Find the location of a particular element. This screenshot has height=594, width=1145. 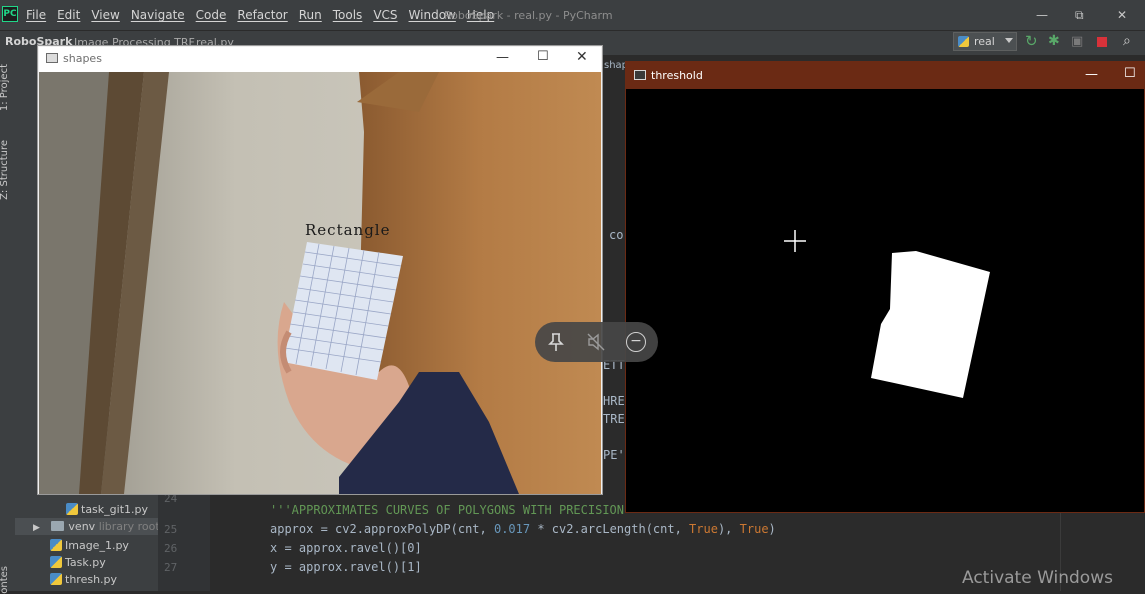

window-title: RoboSpark - real.py - PyCharm is located at coordinates (528, 15).